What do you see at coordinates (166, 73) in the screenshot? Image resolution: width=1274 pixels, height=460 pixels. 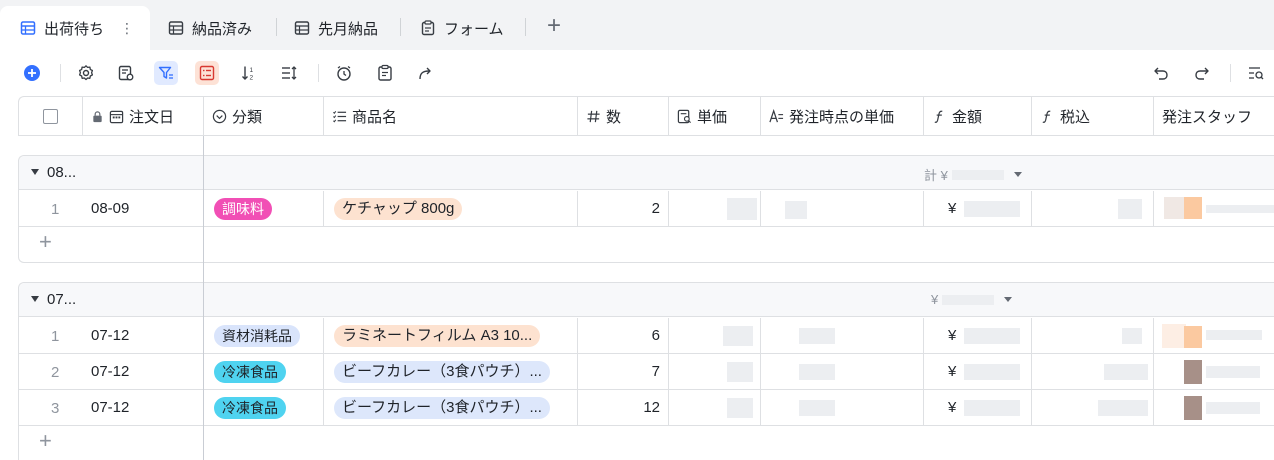 I see `filter-icon` at bounding box center [166, 73].